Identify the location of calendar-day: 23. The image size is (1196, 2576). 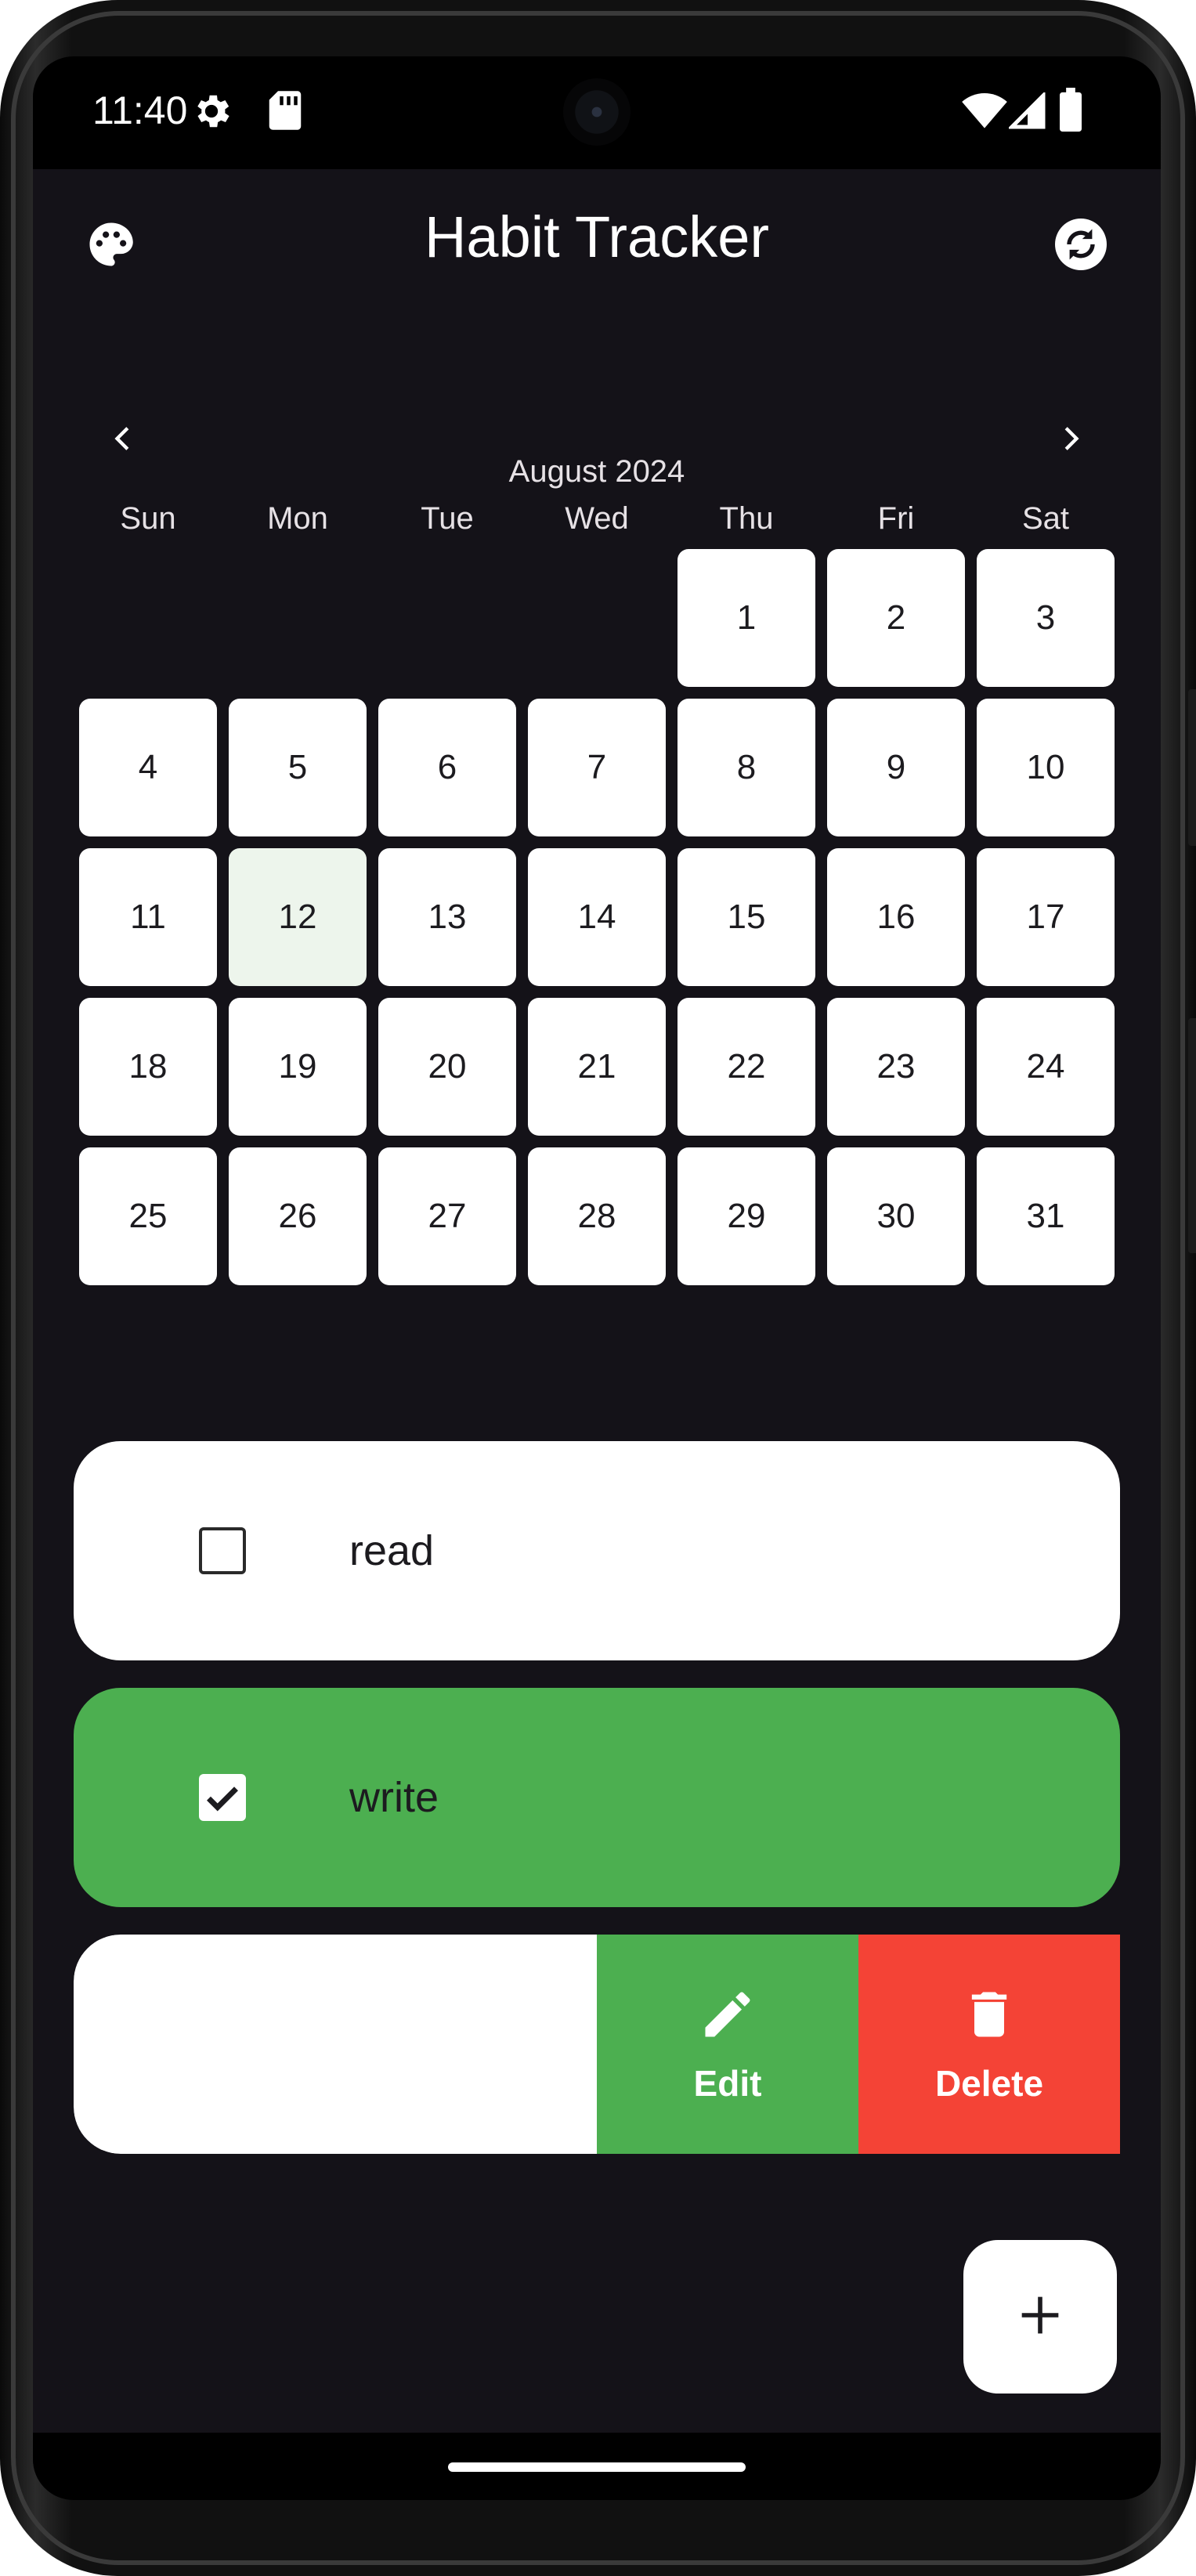
(896, 1067).